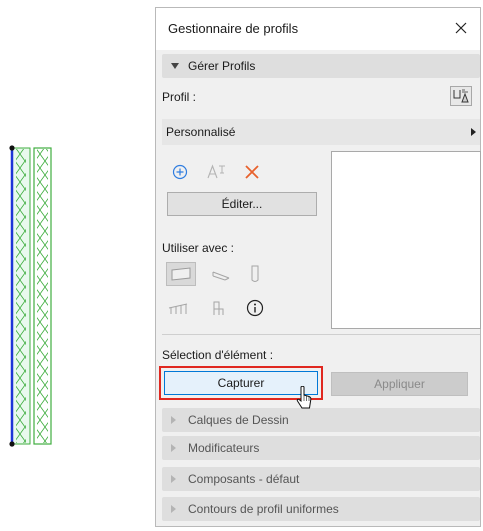  What do you see at coordinates (179, 97) in the screenshot?
I see `profile-label: Profil :` at bounding box center [179, 97].